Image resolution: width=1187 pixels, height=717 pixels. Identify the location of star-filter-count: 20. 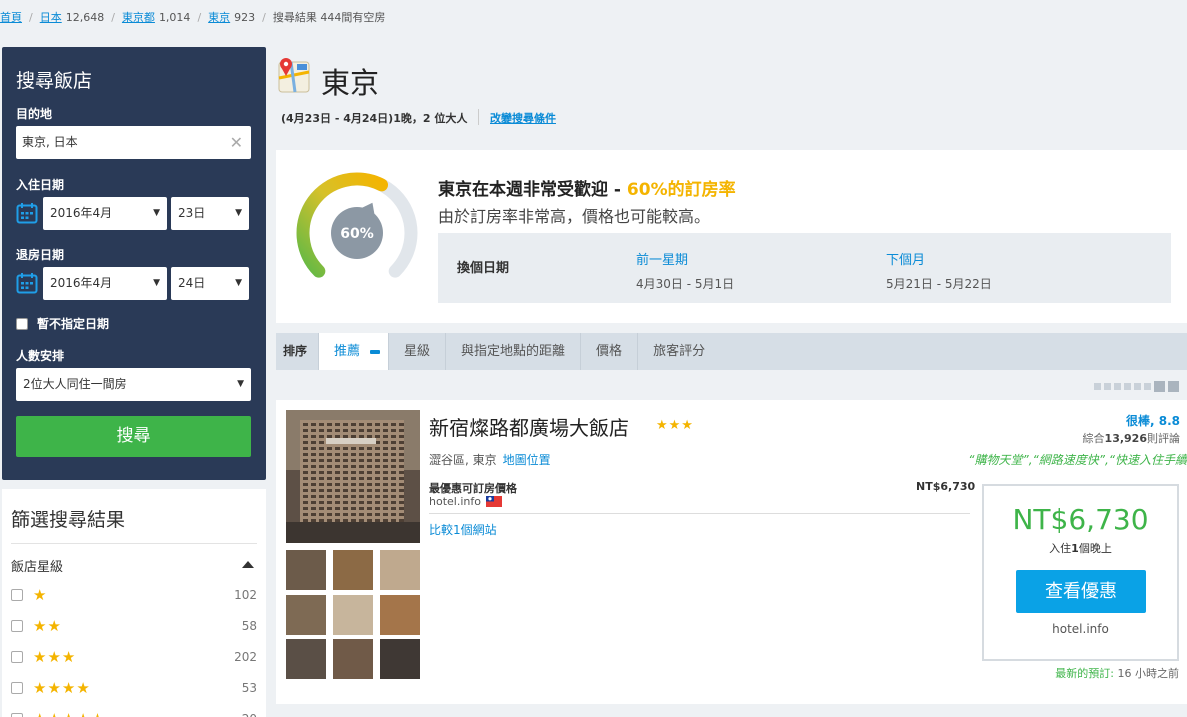
(249, 714).